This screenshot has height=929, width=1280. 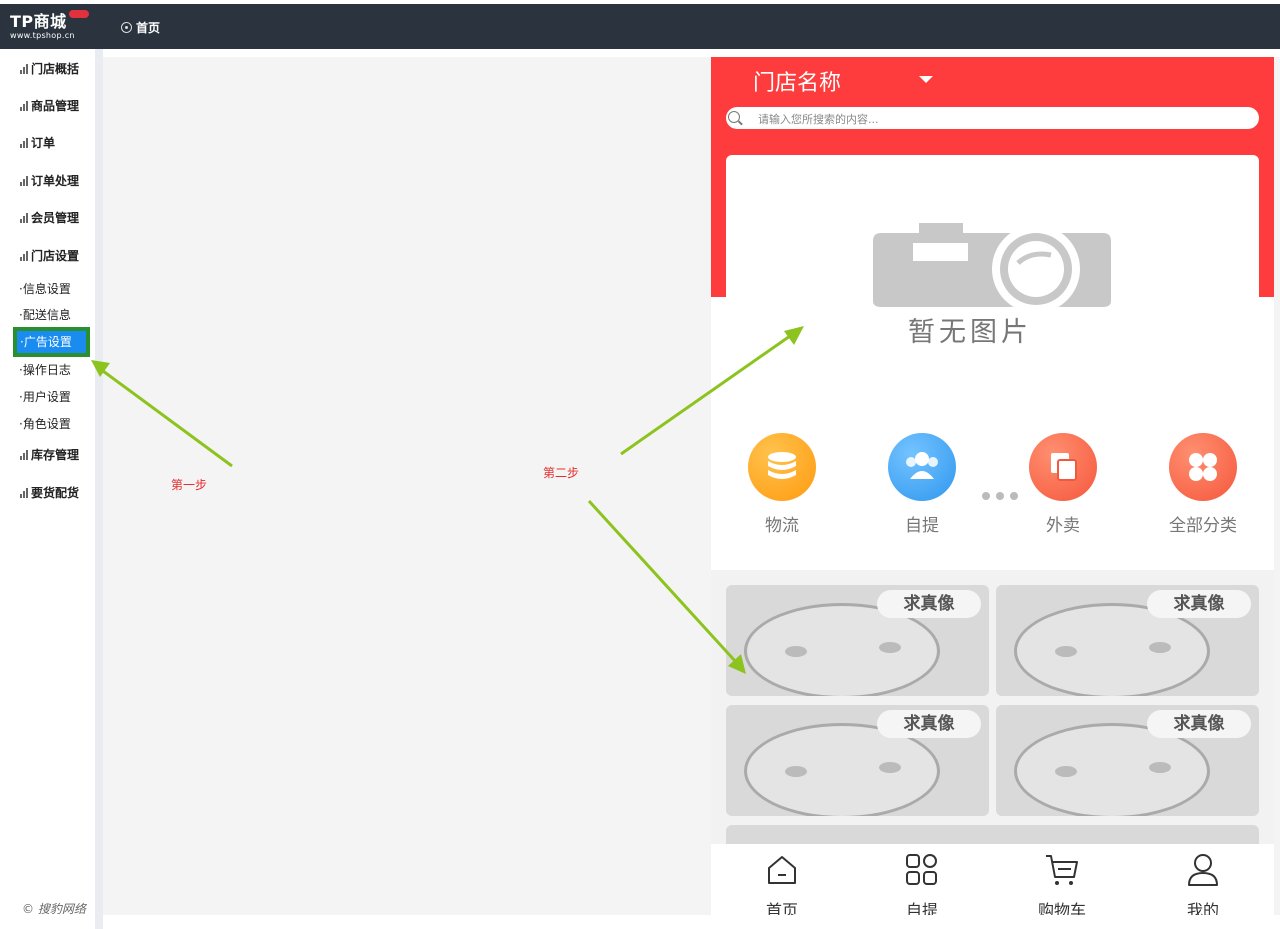 I want to click on logo: TP商城 www.tpshop.cn, so click(x=49, y=25).